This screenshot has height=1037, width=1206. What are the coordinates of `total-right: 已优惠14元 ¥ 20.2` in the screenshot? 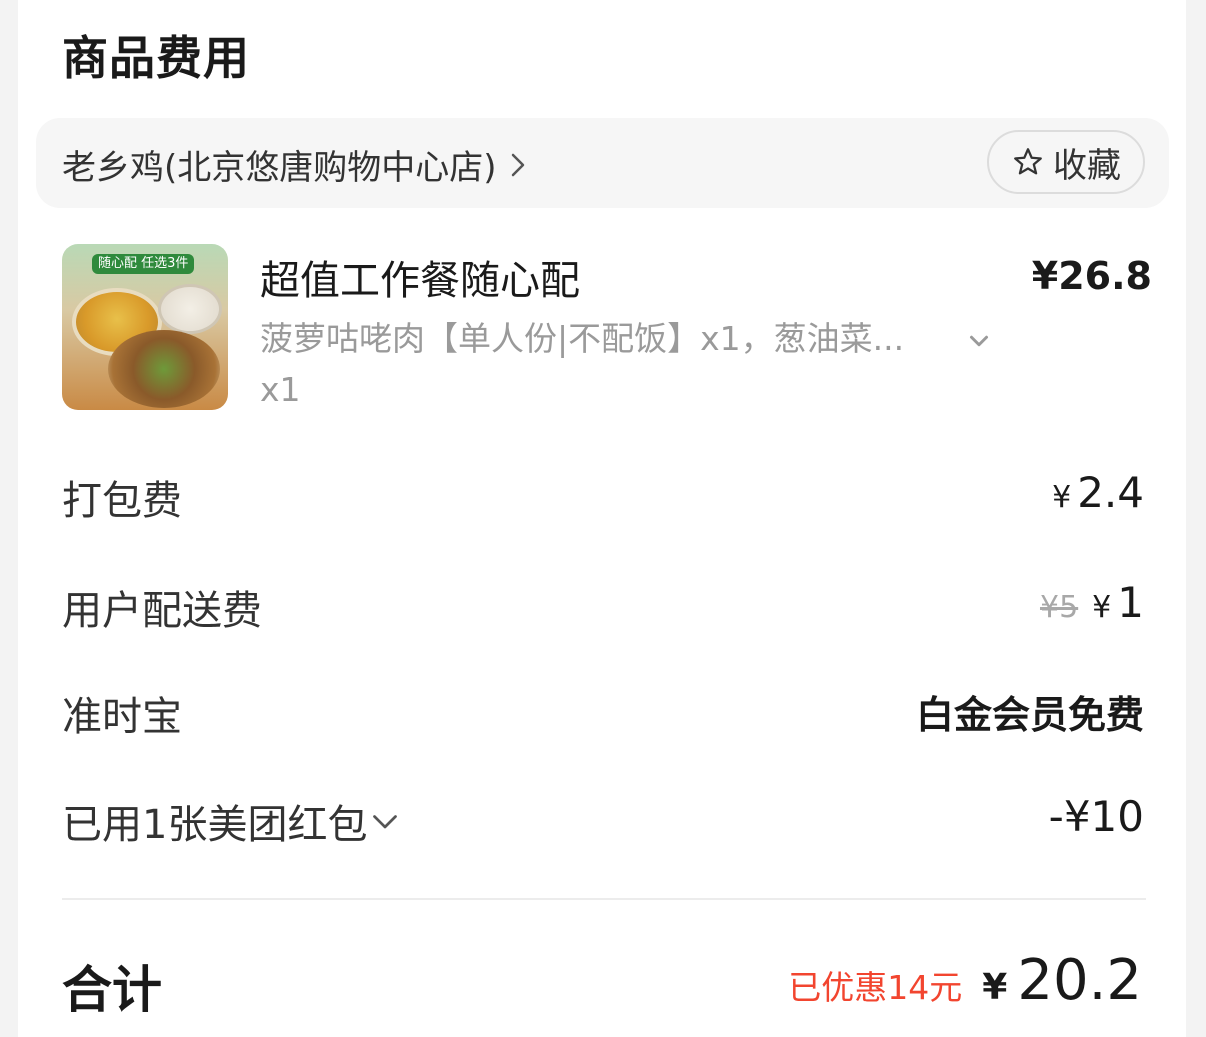 It's located at (965, 980).